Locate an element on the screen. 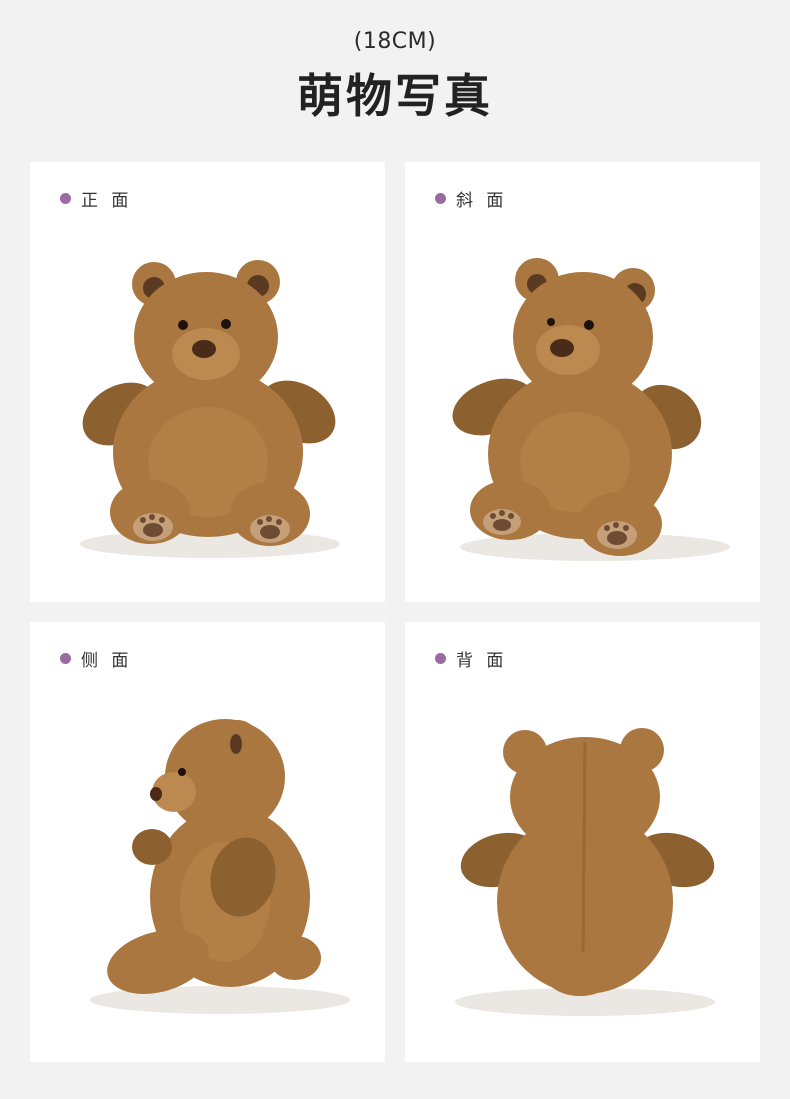 The width and height of the screenshot is (790, 1099). bear-side-image is located at coordinates (220, 866).